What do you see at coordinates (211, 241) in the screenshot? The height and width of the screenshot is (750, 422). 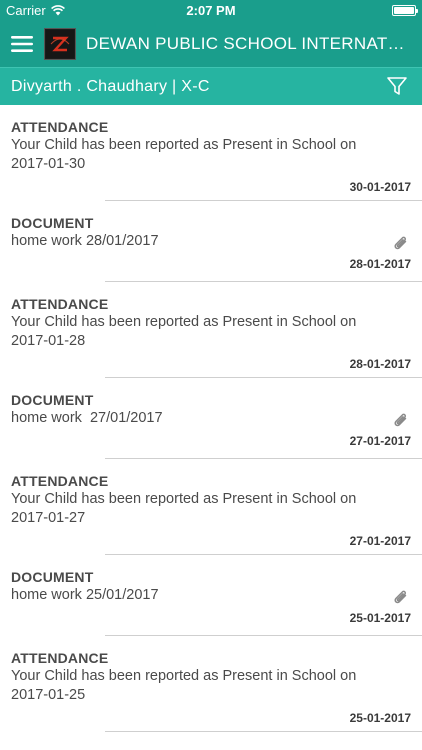 I see `list-item: DOCUMENT home work 28/01/2017 28-01-2017` at bounding box center [211, 241].